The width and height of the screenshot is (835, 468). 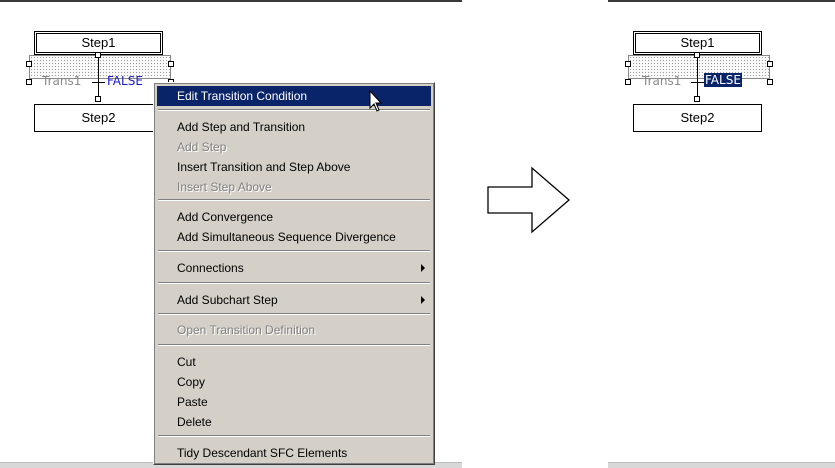 What do you see at coordinates (294, 127) in the screenshot?
I see `menu-item-add-step-and-transition: Add Step and Transition` at bounding box center [294, 127].